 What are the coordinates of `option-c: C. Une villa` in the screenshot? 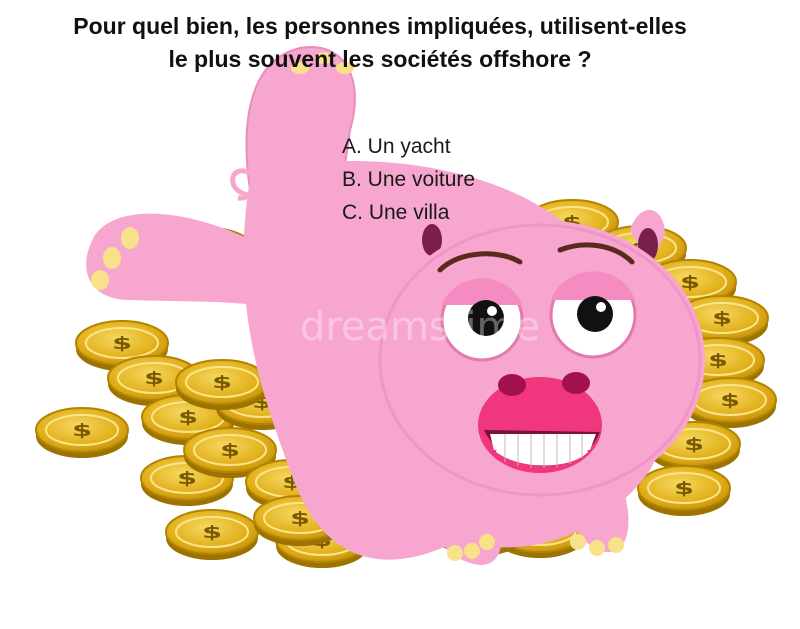 It's located at (408, 212).